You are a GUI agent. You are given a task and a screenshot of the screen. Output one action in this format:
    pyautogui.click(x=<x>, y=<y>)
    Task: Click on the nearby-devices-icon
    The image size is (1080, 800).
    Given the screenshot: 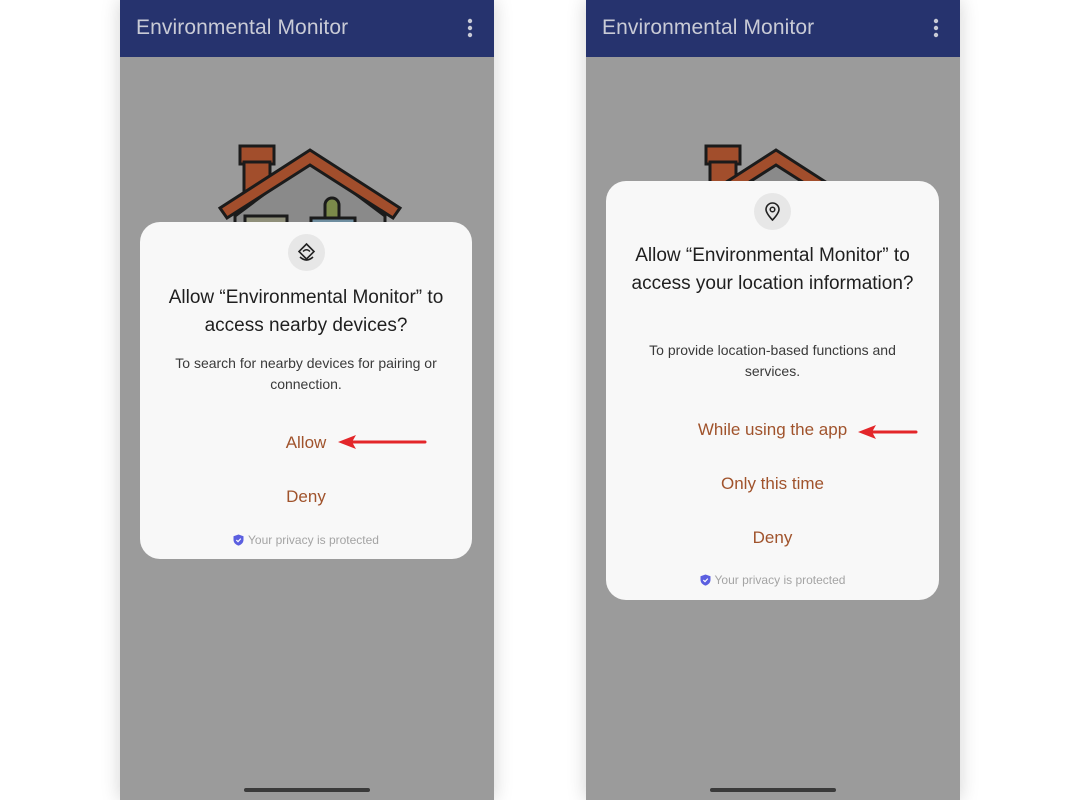 What is the action you would take?
    pyautogui.click(x=306, y=251)
    